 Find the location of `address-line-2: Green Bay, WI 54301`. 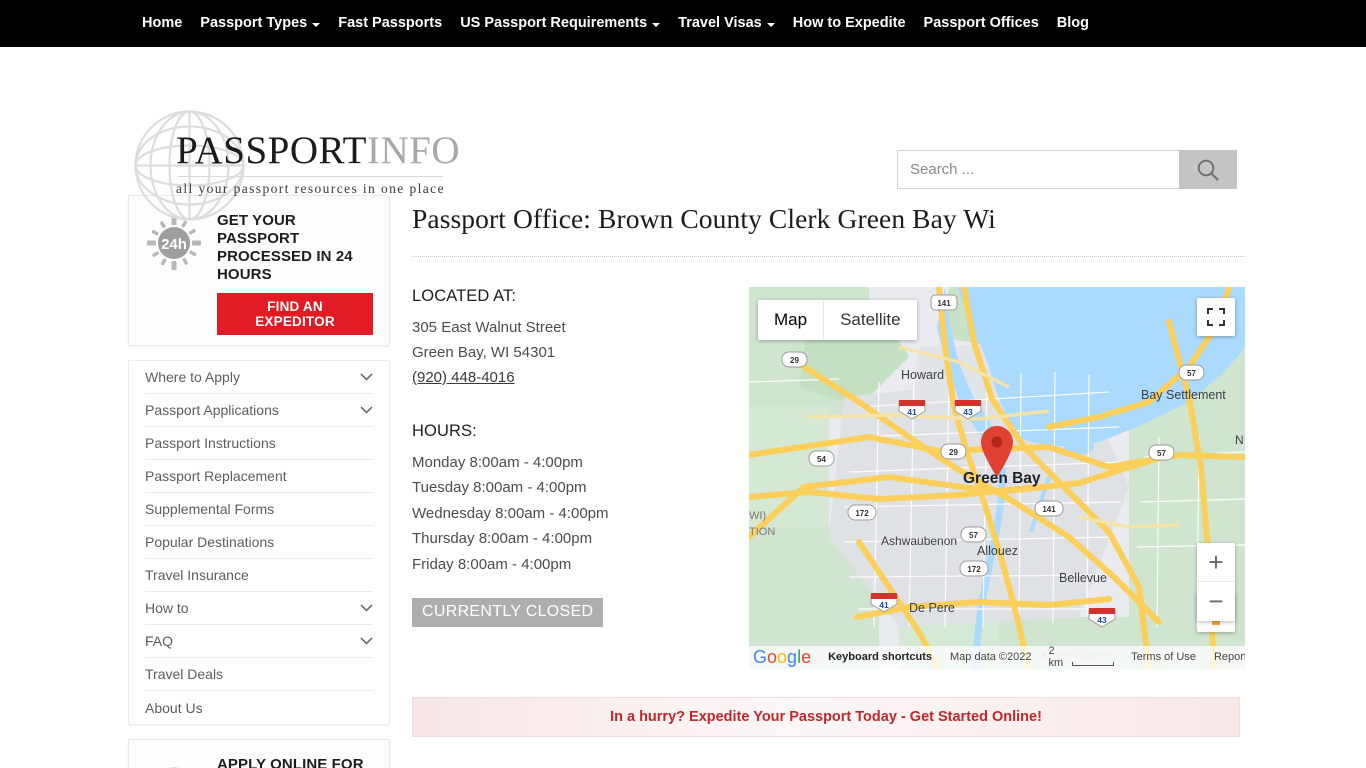

address-line-2: Green Bay, WI 54301 is located at coordinates (484, 352).